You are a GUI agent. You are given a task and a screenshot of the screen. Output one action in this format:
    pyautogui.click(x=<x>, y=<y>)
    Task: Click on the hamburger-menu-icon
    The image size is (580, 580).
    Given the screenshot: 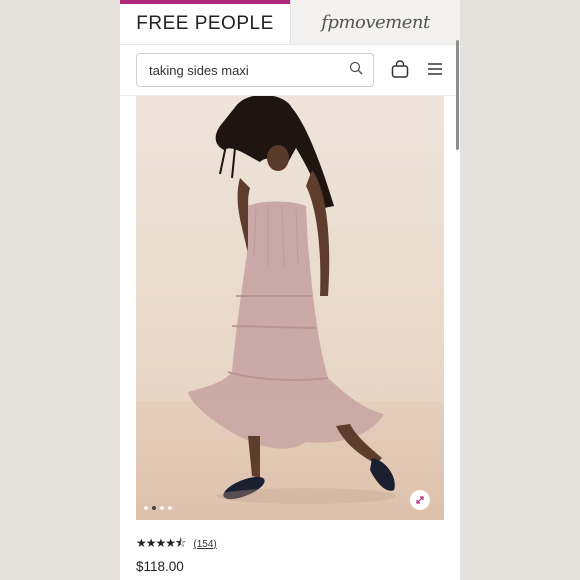 What is the action you would take?
    pyautogui.click(x=435, y=69)
    